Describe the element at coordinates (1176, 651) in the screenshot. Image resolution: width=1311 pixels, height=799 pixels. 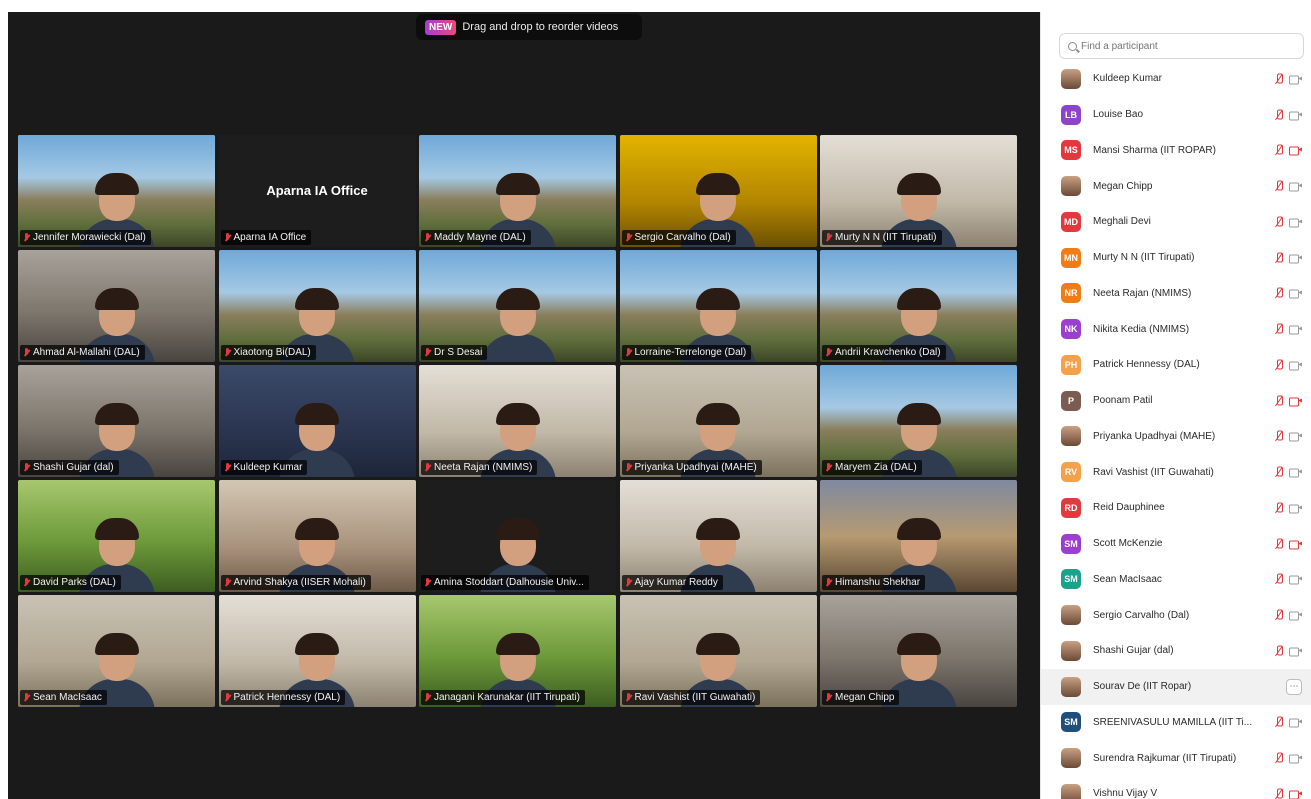
I see `participant-row: Shashi Gujar (dal)` at that location.